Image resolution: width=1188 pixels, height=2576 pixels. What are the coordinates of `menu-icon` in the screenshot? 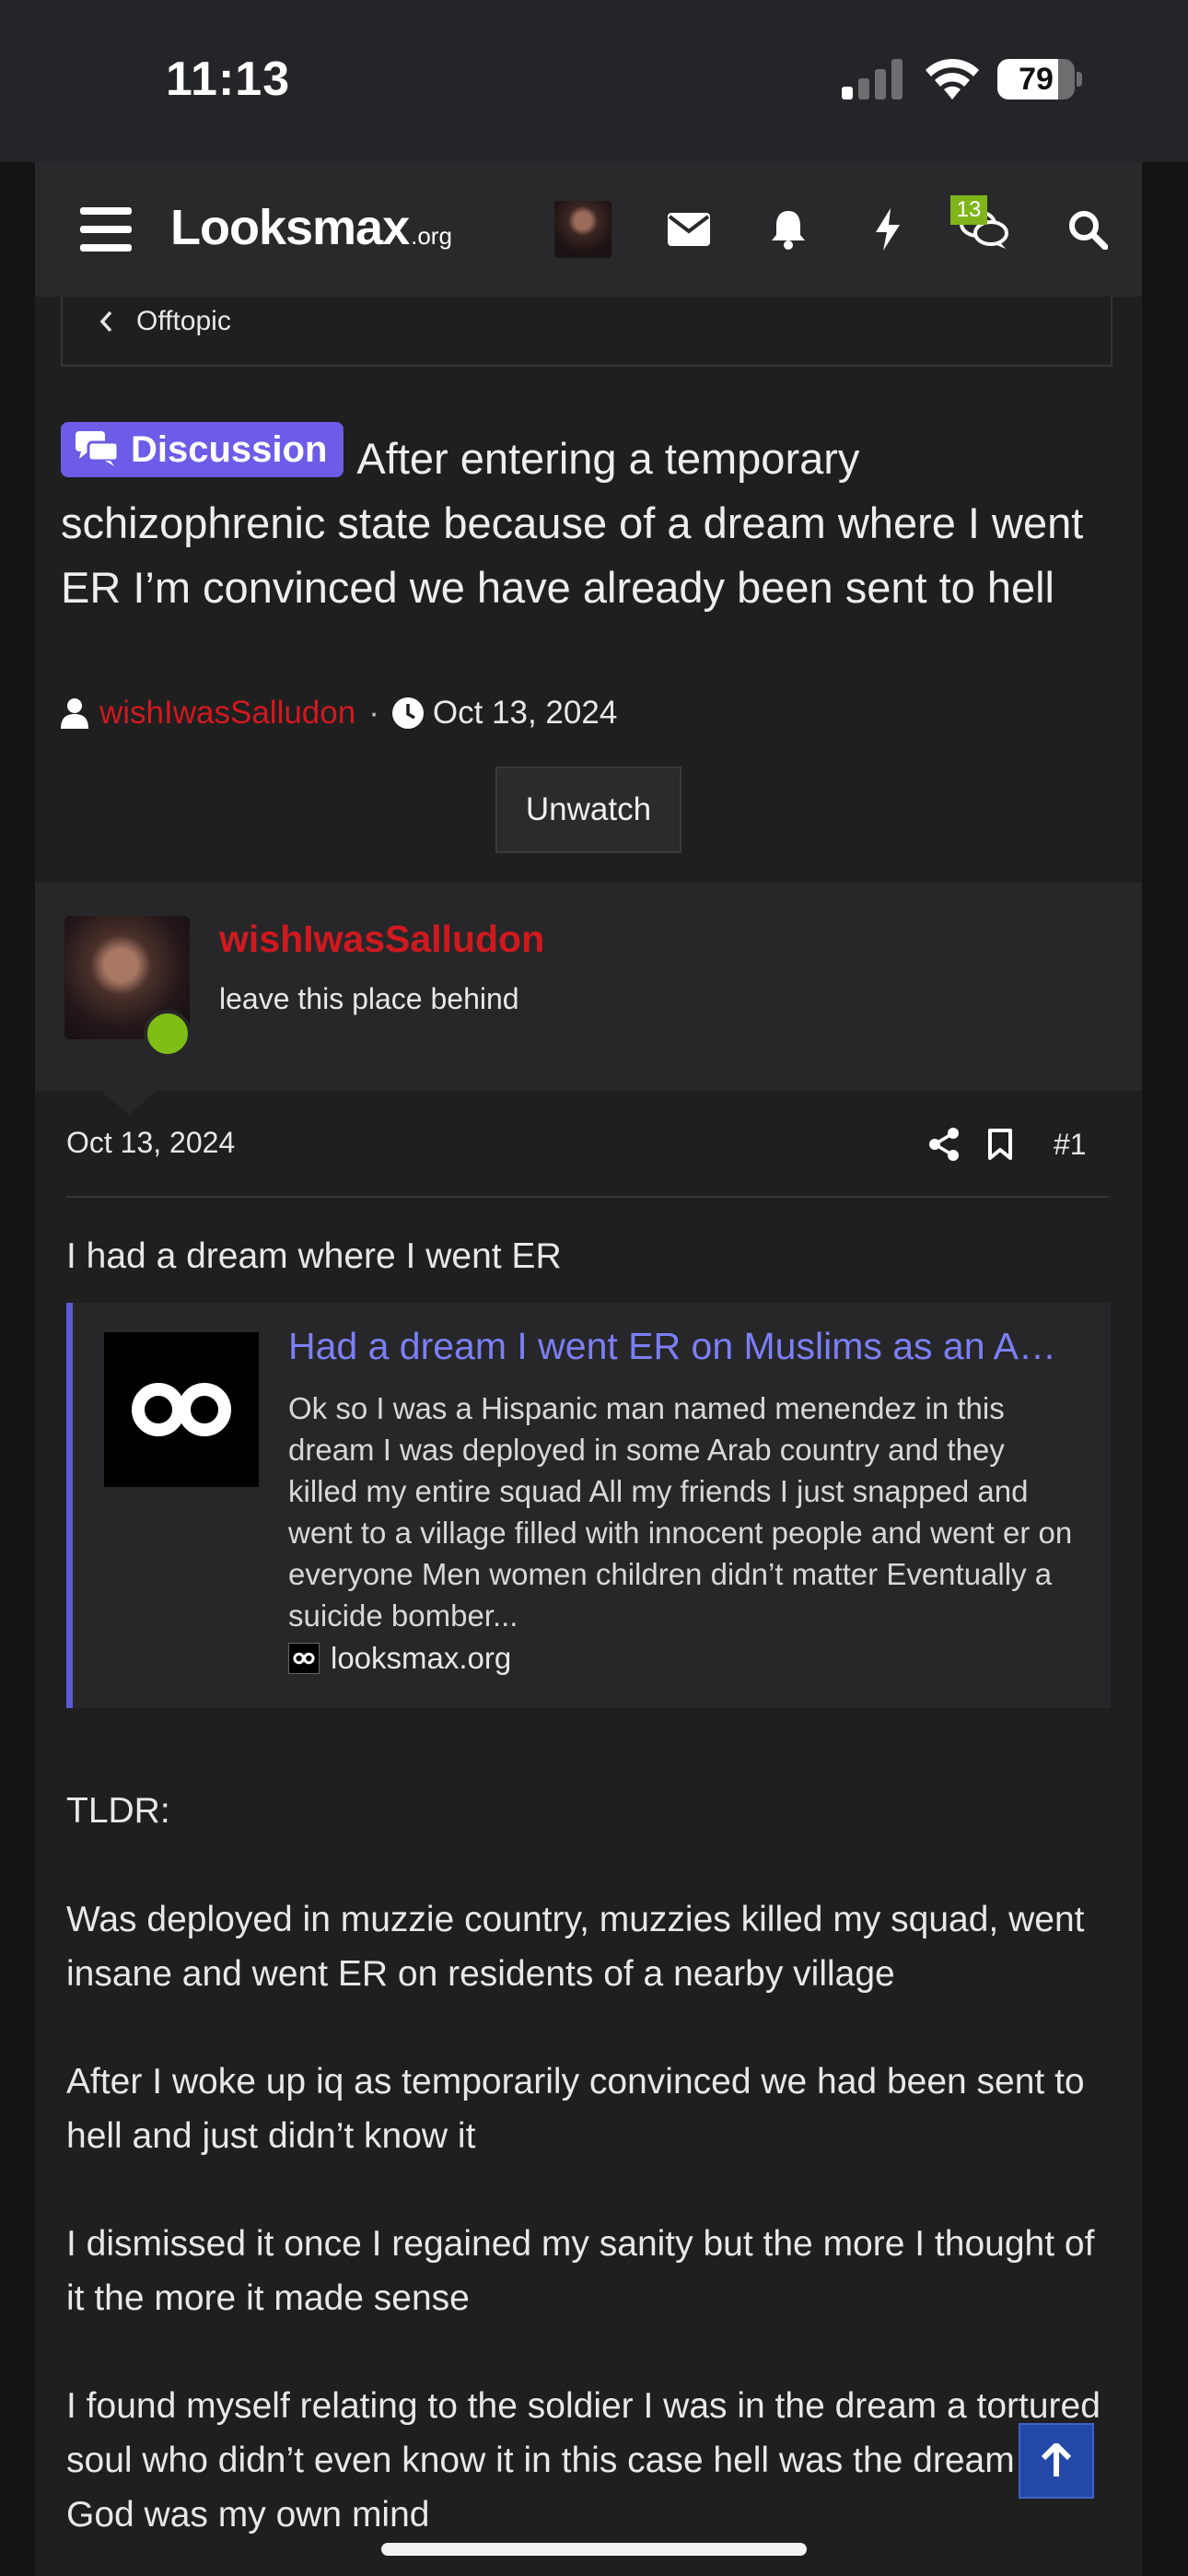 It's located at (106, 229).